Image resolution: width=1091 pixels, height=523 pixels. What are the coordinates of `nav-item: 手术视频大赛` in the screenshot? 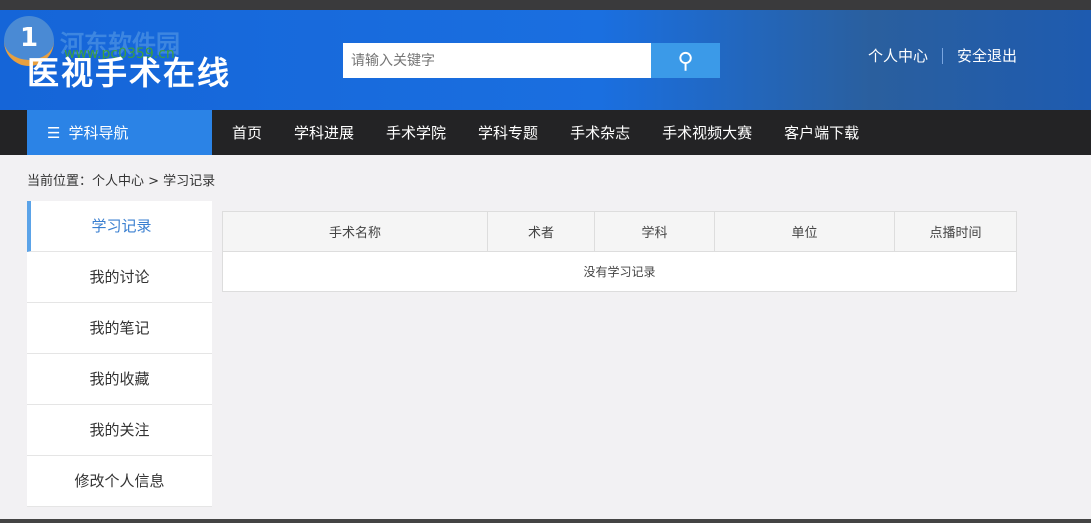 It's located at (707, 132).